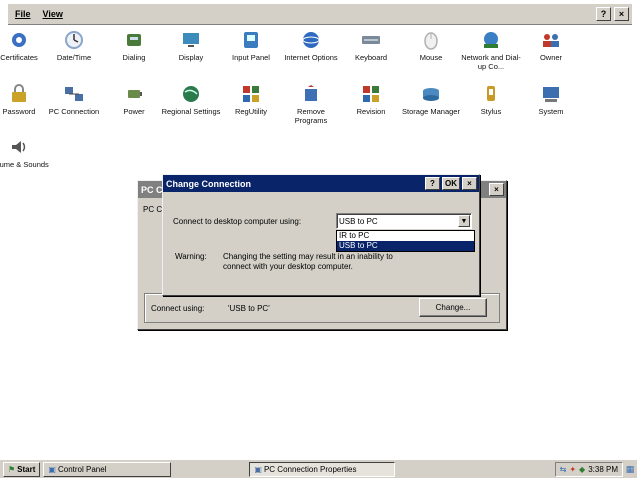 The height and width of the screenshot is (478, 637). I want to click on sync-icon: ◆, so click(582, 469).